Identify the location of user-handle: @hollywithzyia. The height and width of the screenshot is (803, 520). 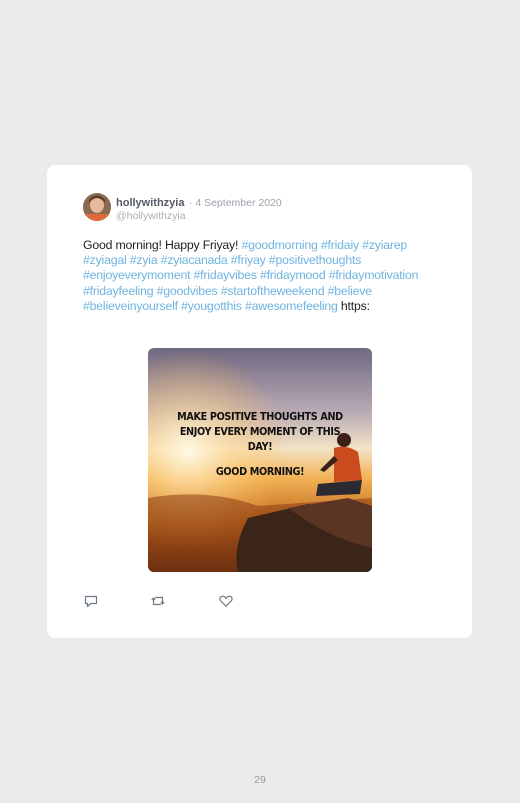
(199, 216).